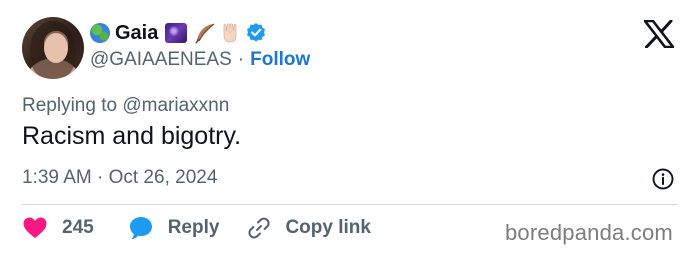 The image size is (700, 256). I want to click on link-icon, so click(259, 228).